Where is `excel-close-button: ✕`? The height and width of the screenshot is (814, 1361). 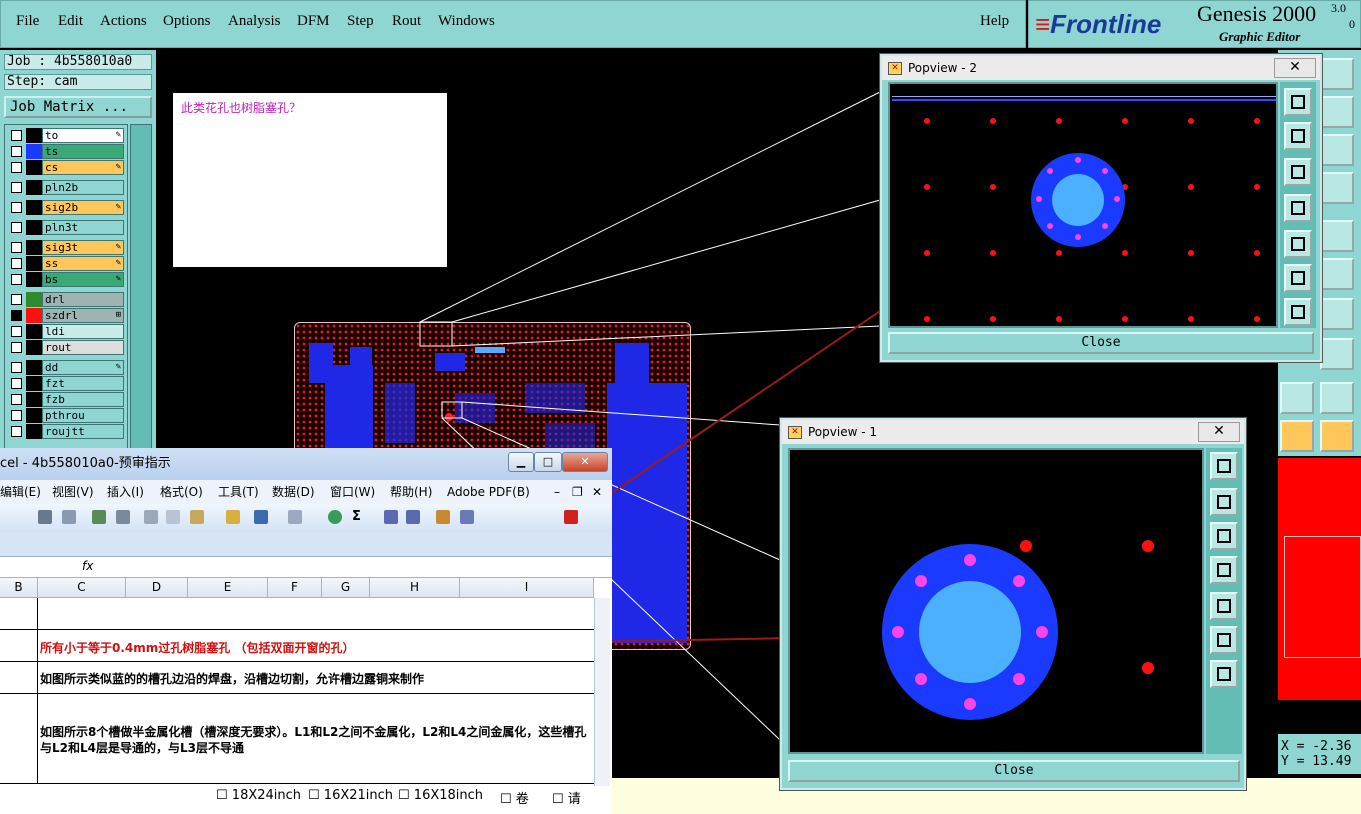
excel-close-button: ✕ is located at coordinates (585, 462).